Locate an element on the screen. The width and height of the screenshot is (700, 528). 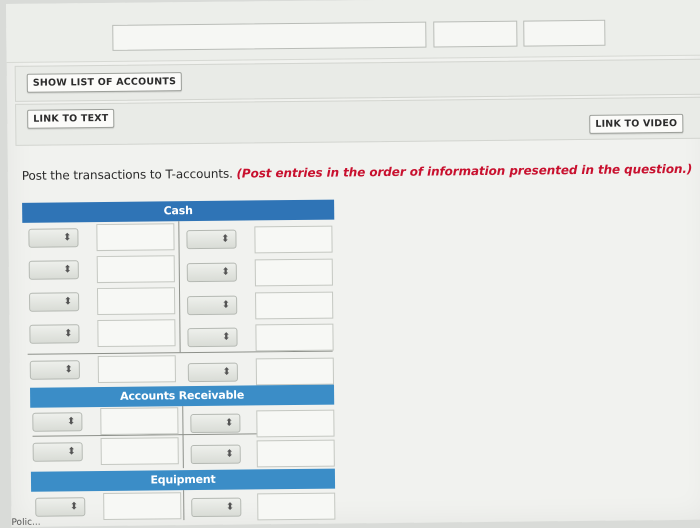
t-account-header-accounts-receivable: Accounts Receivable is located at coordinates (182, 396).